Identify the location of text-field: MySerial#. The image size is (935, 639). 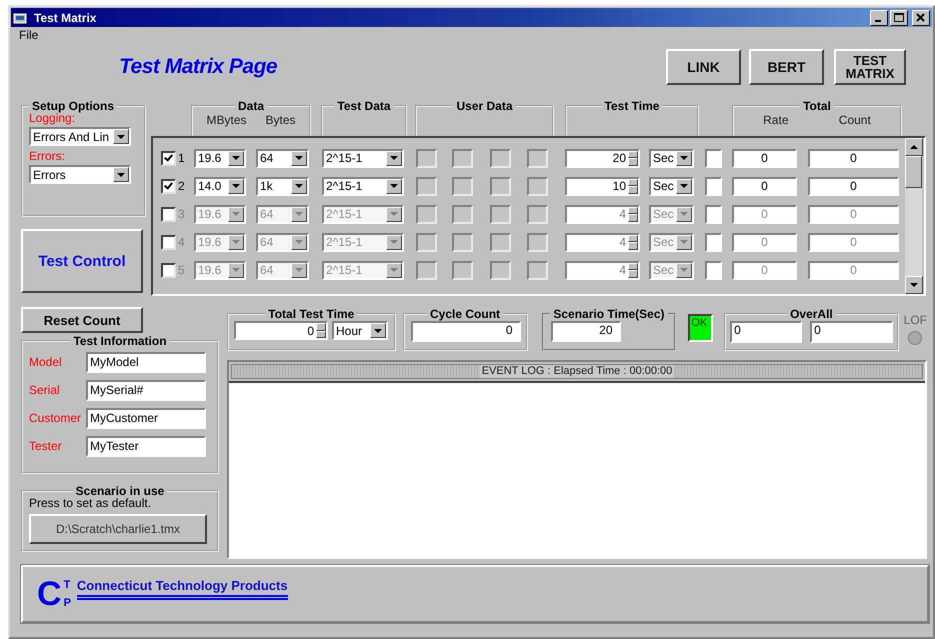
(146, 390).